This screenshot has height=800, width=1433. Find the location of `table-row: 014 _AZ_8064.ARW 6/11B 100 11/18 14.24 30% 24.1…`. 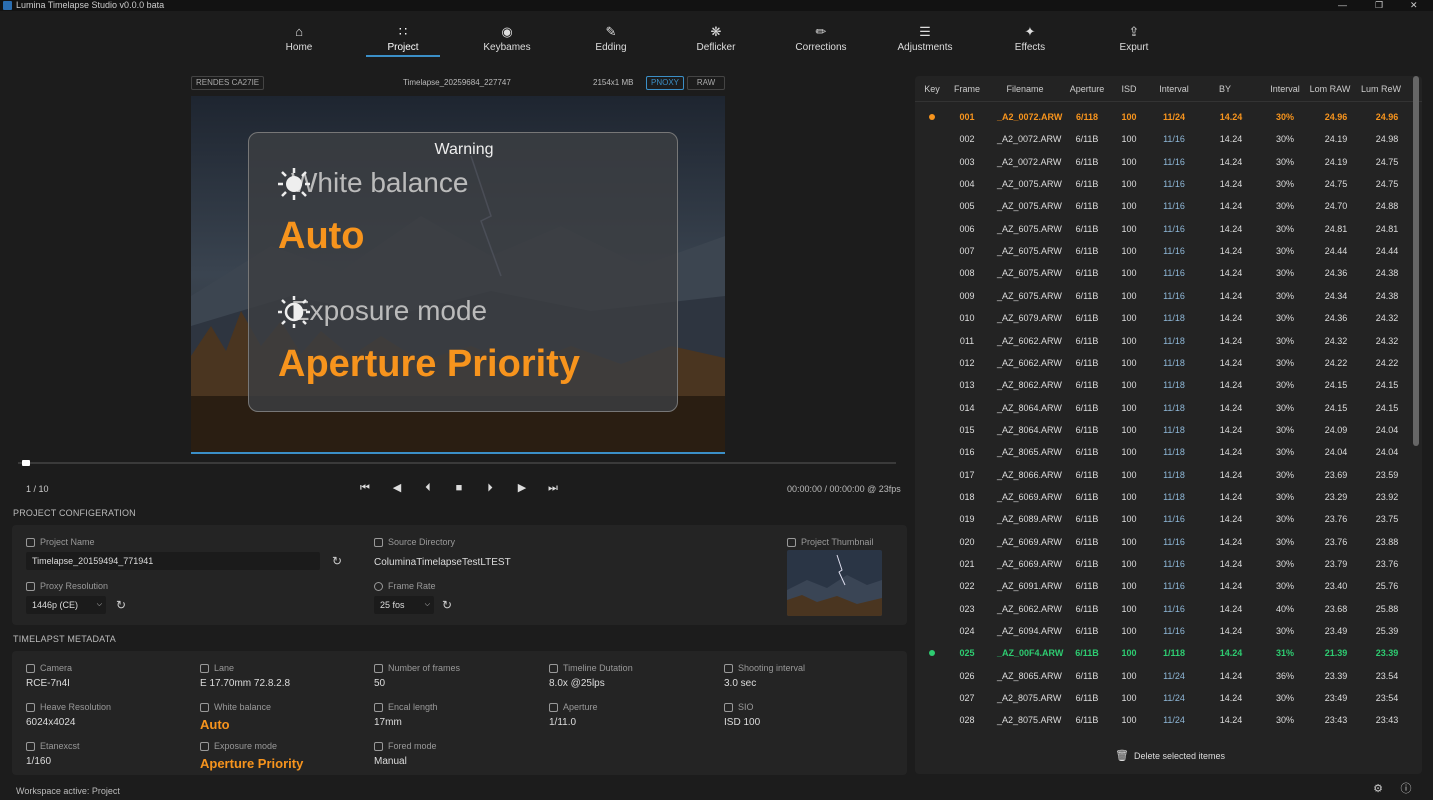

table-row: 014 _AZ_8064.ARW 6/11B 100 11/18 14.24 30% 24.1… is located at coordinates (1162, 408).